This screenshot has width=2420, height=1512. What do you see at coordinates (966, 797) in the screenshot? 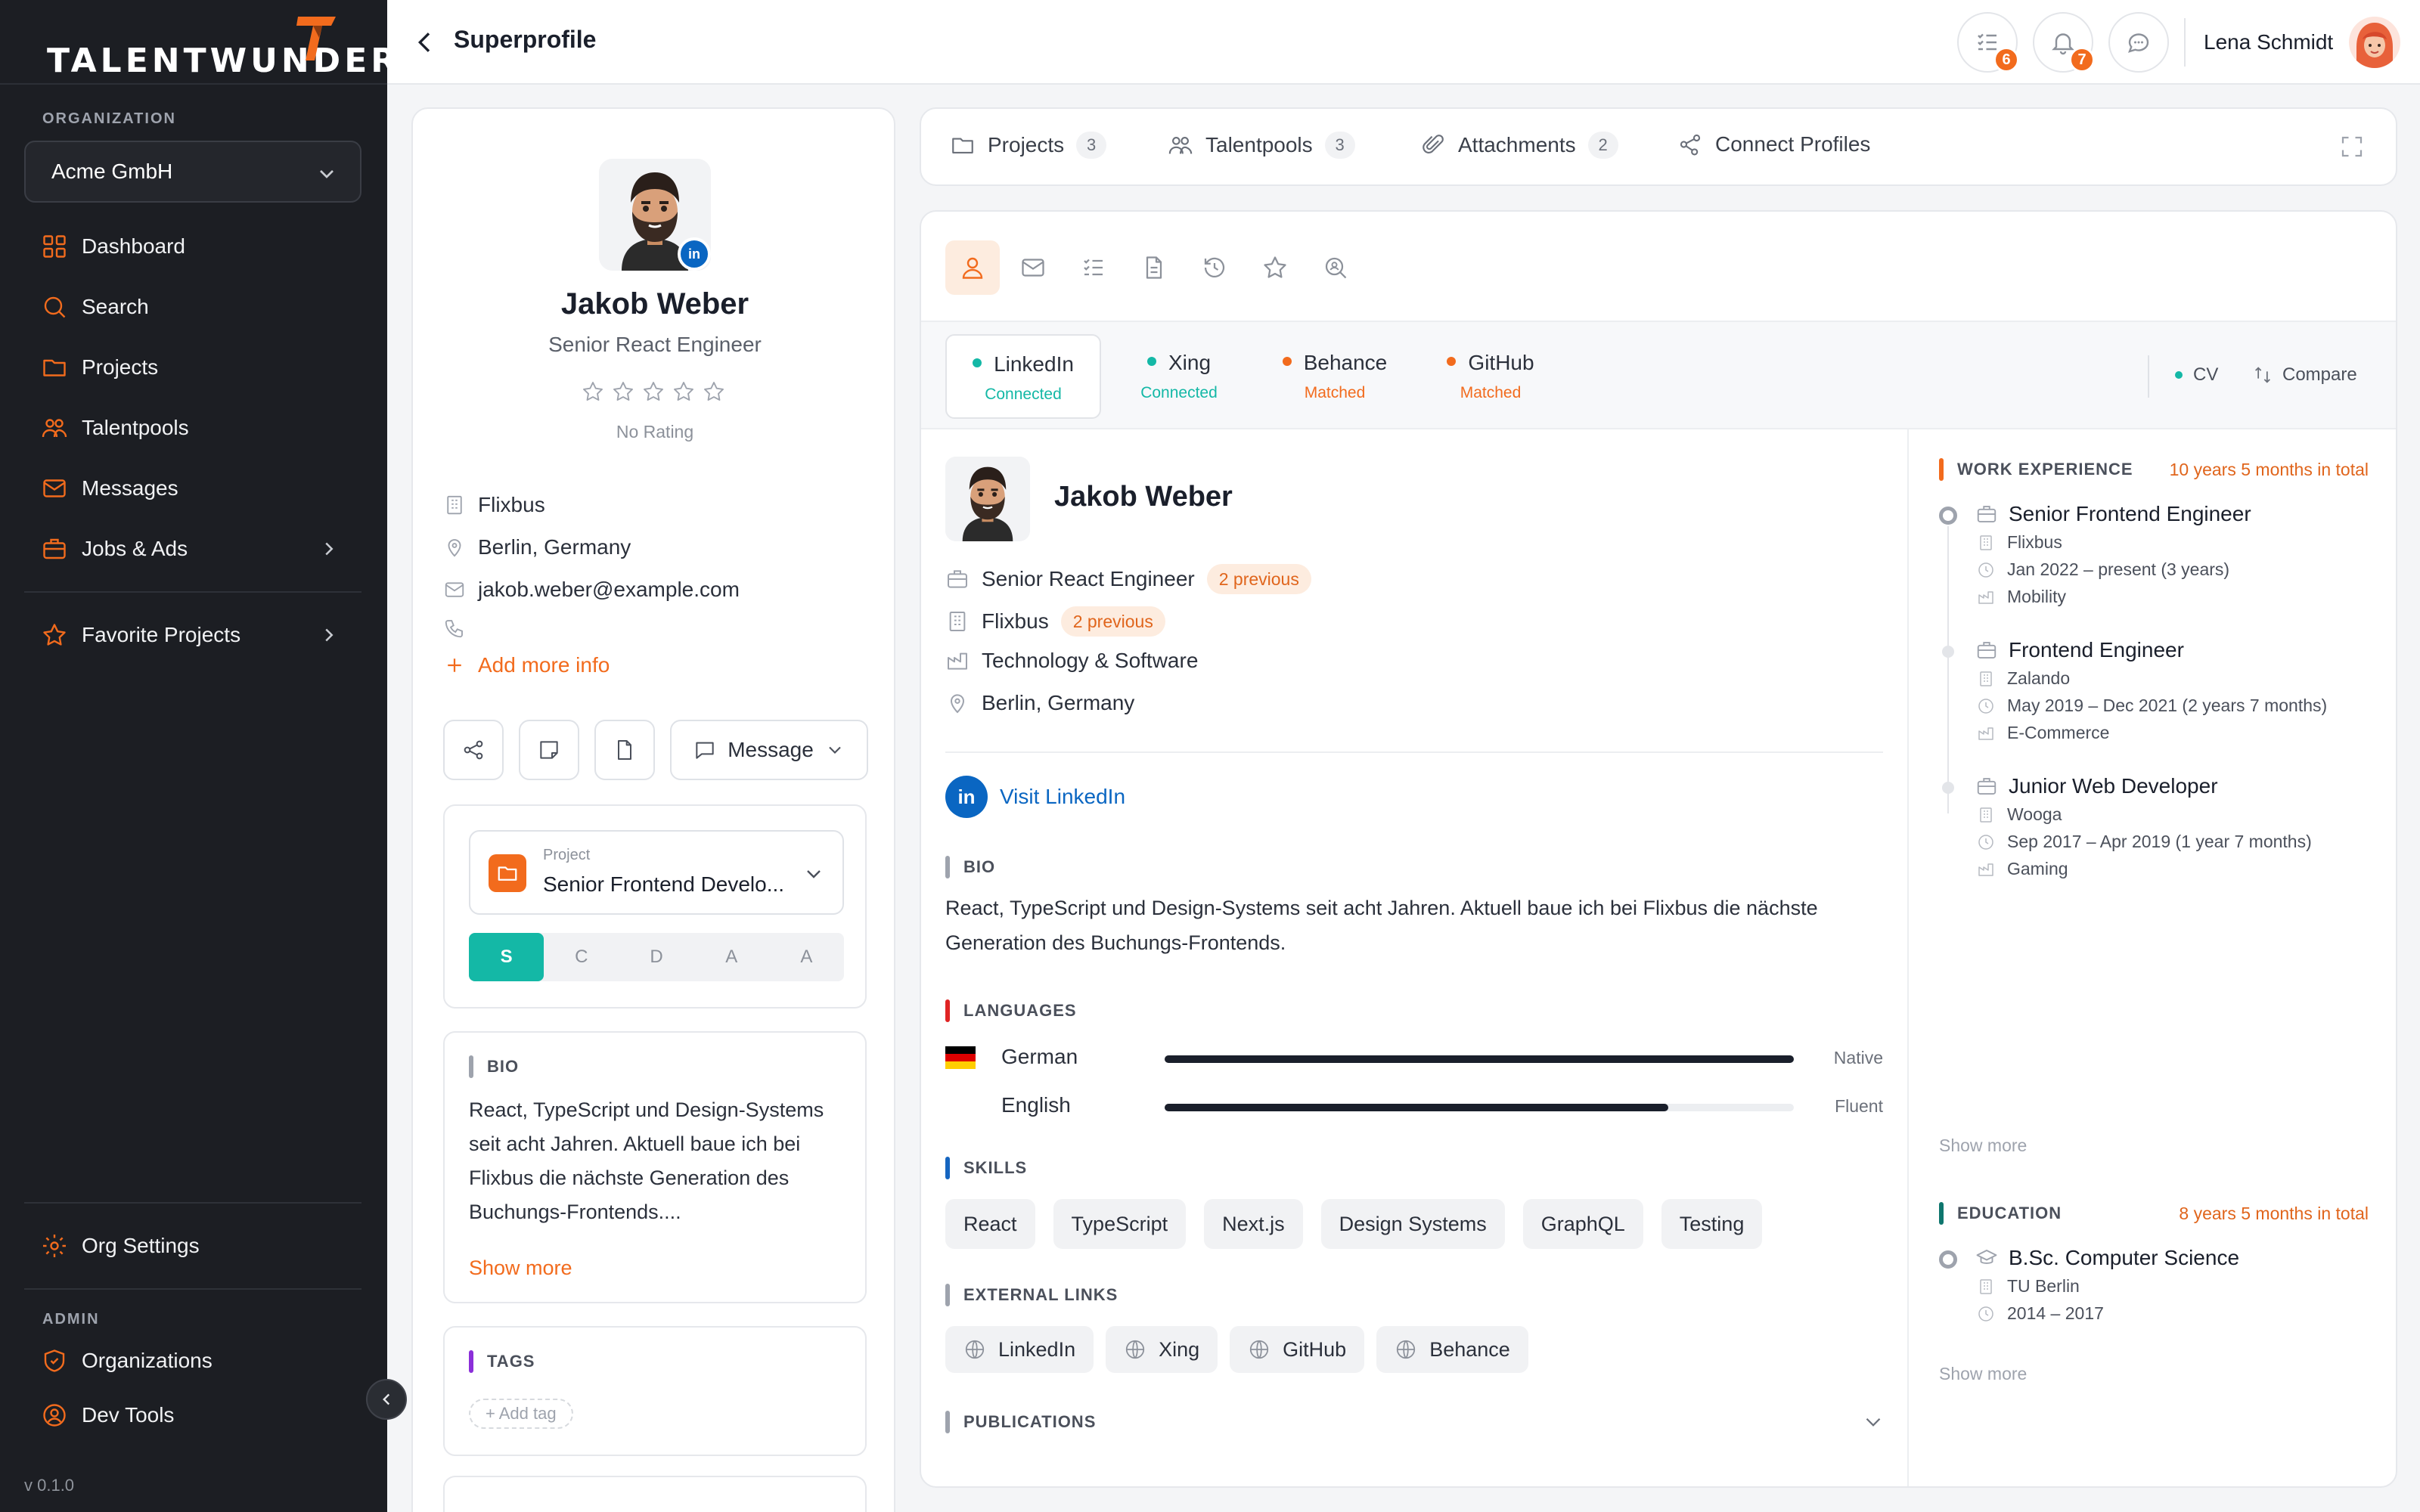
I see `linkedin-icon: in` at bounding box center [966, 797].